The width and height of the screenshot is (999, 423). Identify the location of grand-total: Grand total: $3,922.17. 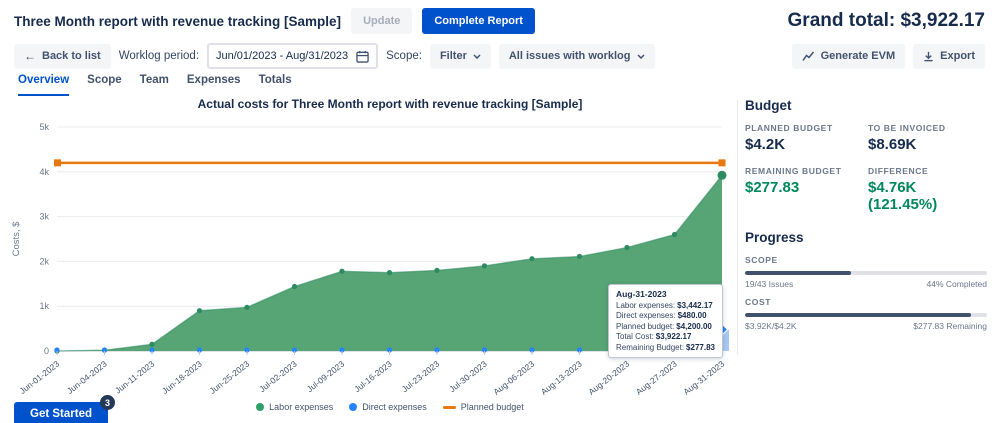
(886, 20).